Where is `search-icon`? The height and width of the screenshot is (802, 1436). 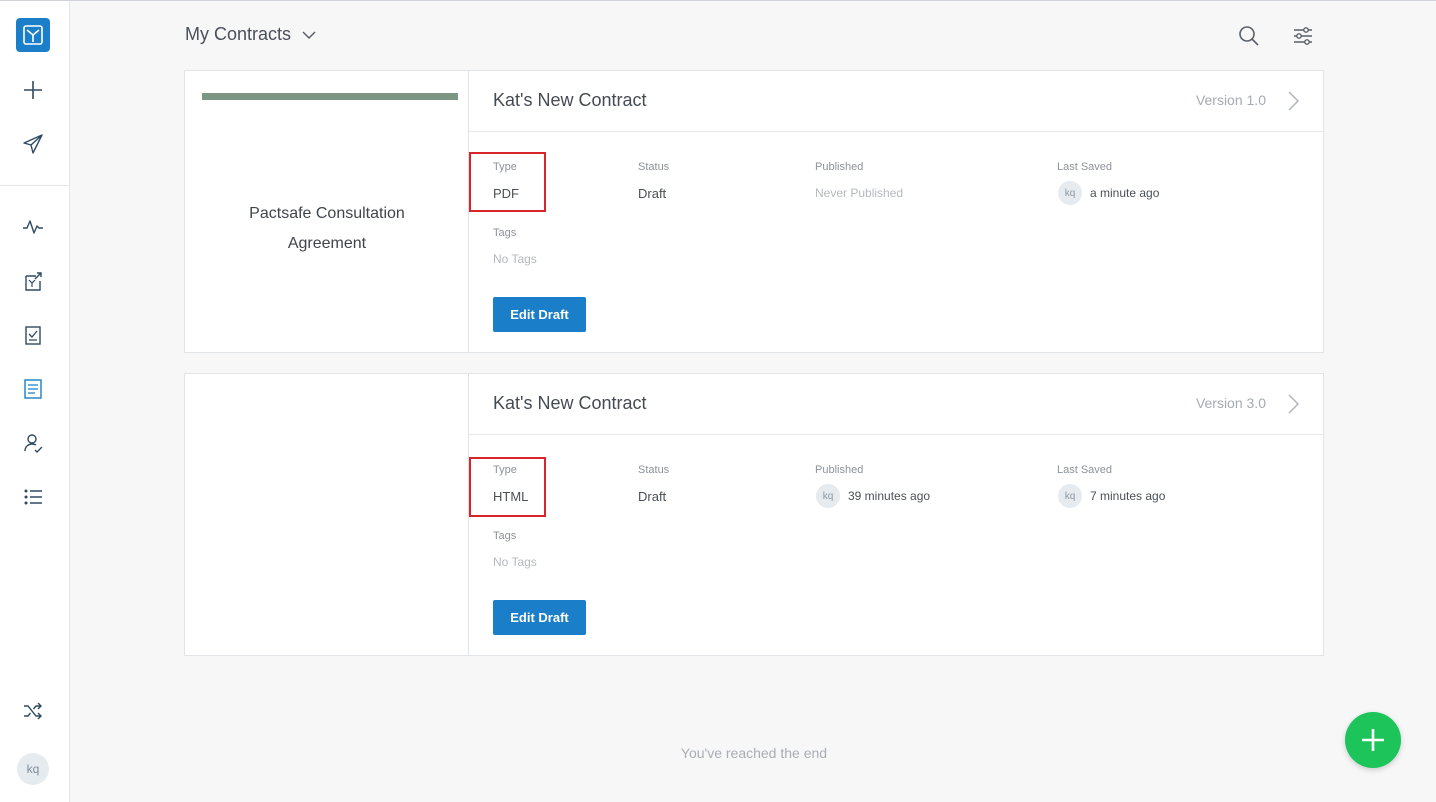
search-icon is located at coordinates (1249, 36).